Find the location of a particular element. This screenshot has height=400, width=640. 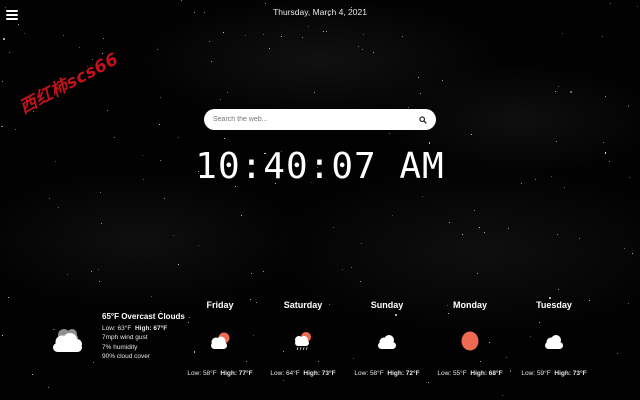

forecast-day: Saturday Low: 64°F High: 73°F is located at coordinates (303, 338).